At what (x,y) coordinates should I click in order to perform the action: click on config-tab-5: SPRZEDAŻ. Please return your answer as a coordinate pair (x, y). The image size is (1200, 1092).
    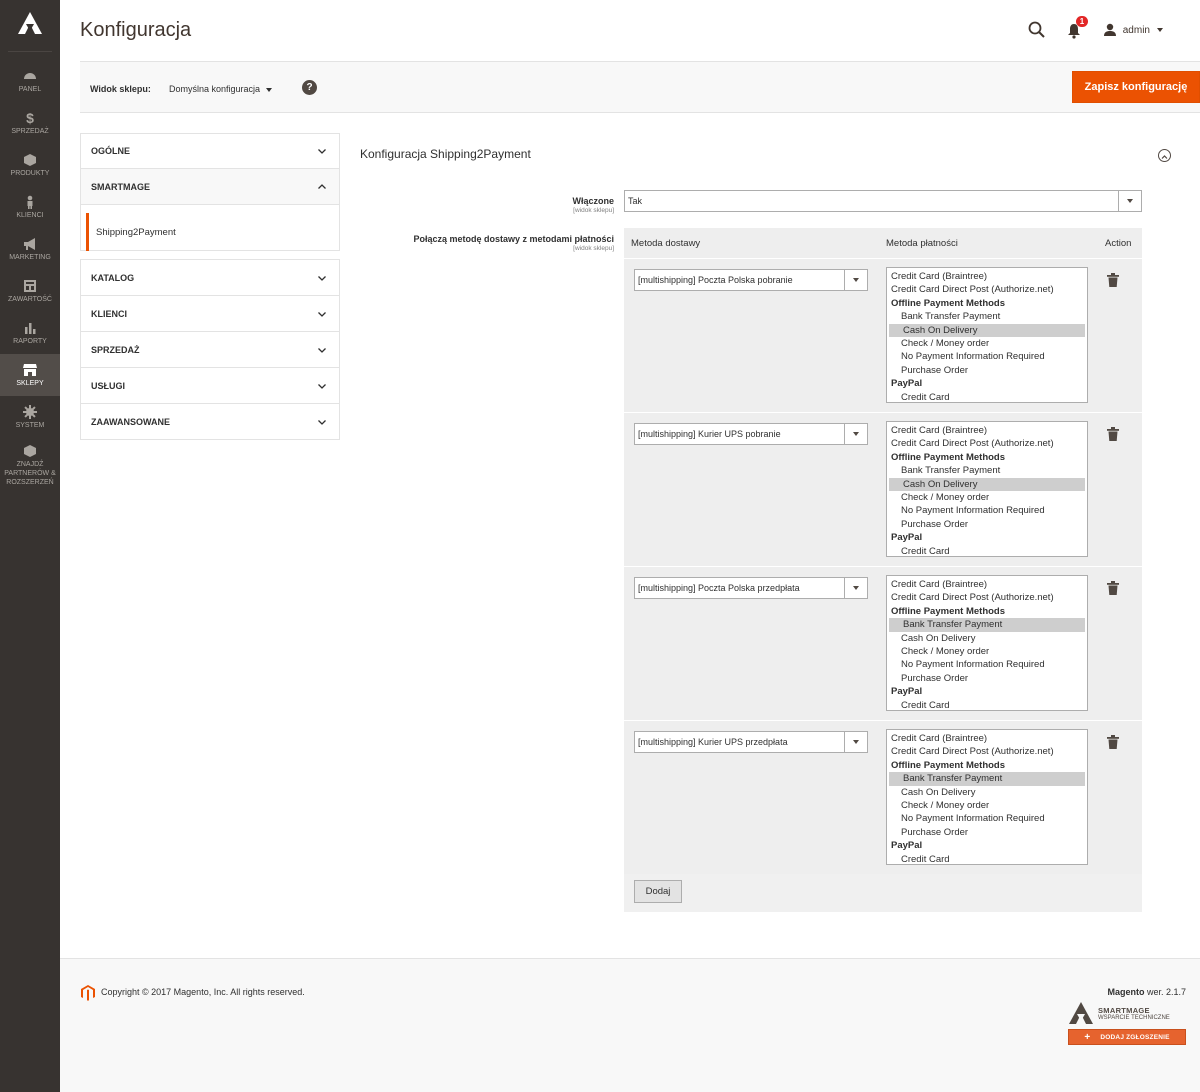
    Looking at the image, I should click on (210, 350).